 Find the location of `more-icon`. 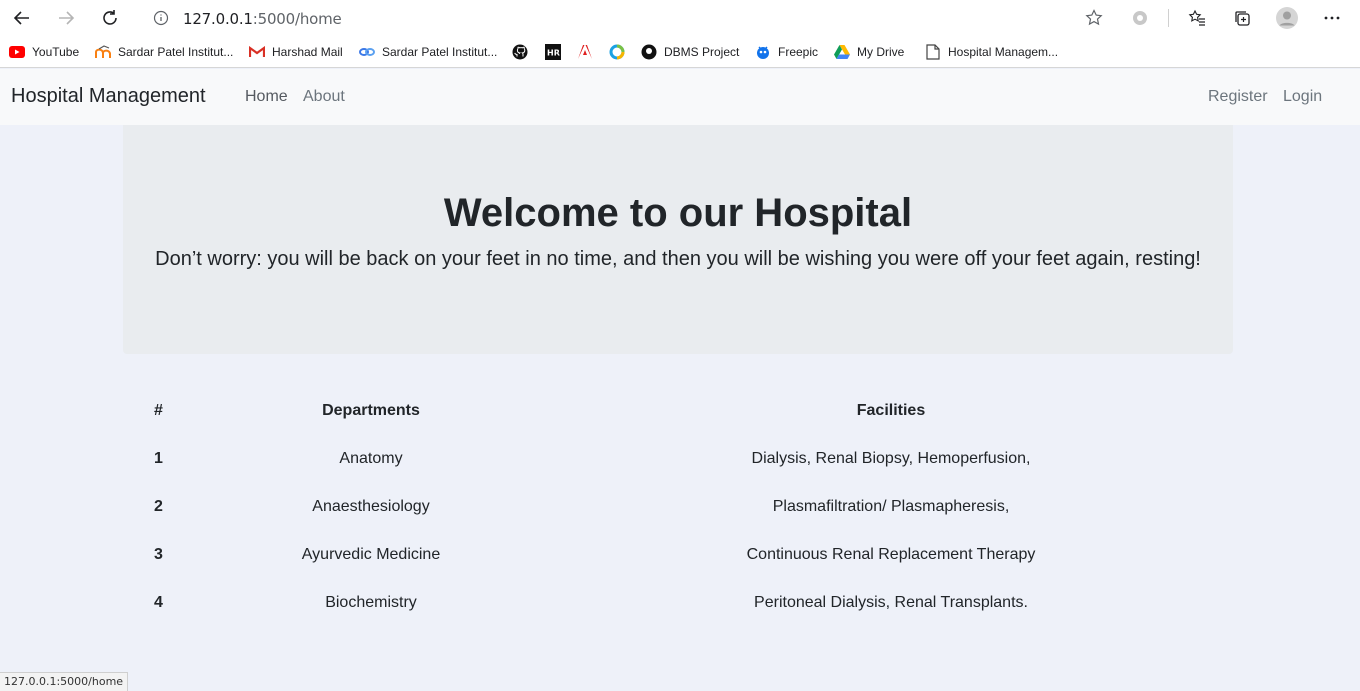

more-icon is located at coordinates (1332, 18).